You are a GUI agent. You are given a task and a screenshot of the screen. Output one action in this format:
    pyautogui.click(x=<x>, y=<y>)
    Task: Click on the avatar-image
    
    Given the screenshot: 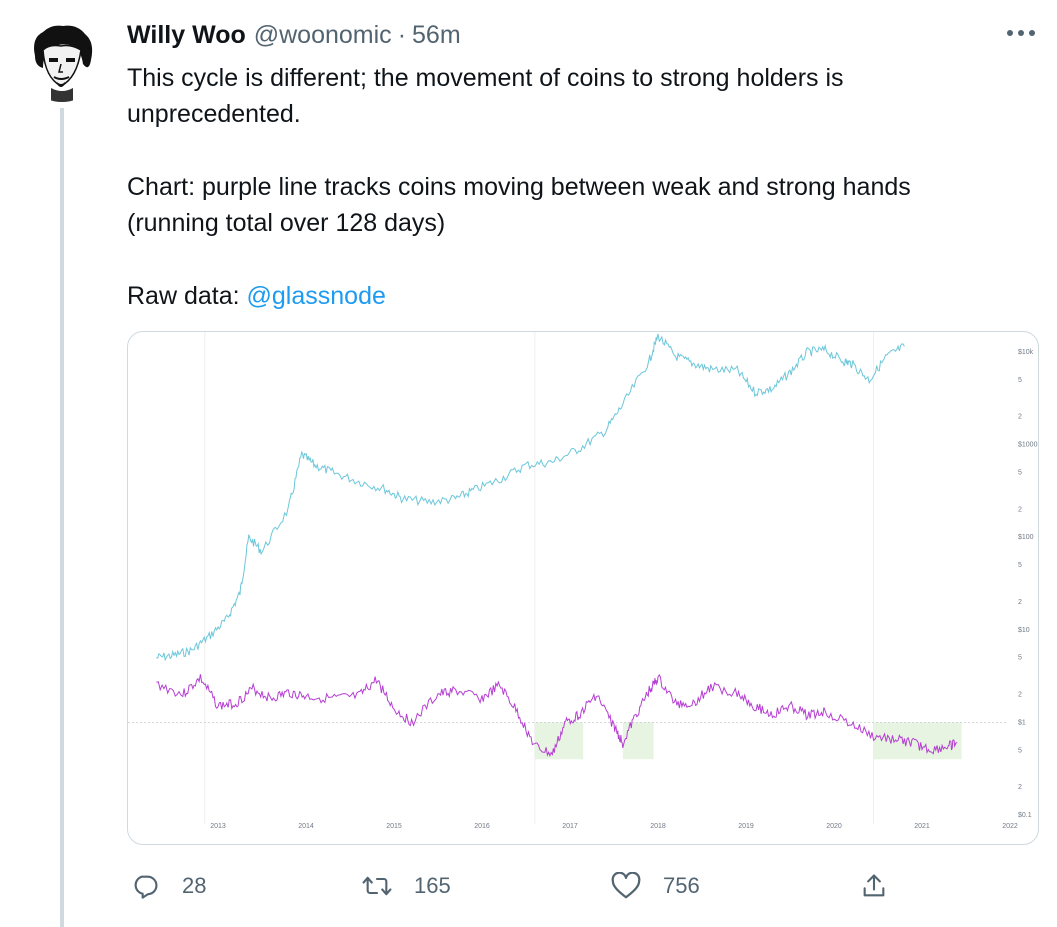 What is the action you would take?
    pyautogui.click(x=62, y=61)
    